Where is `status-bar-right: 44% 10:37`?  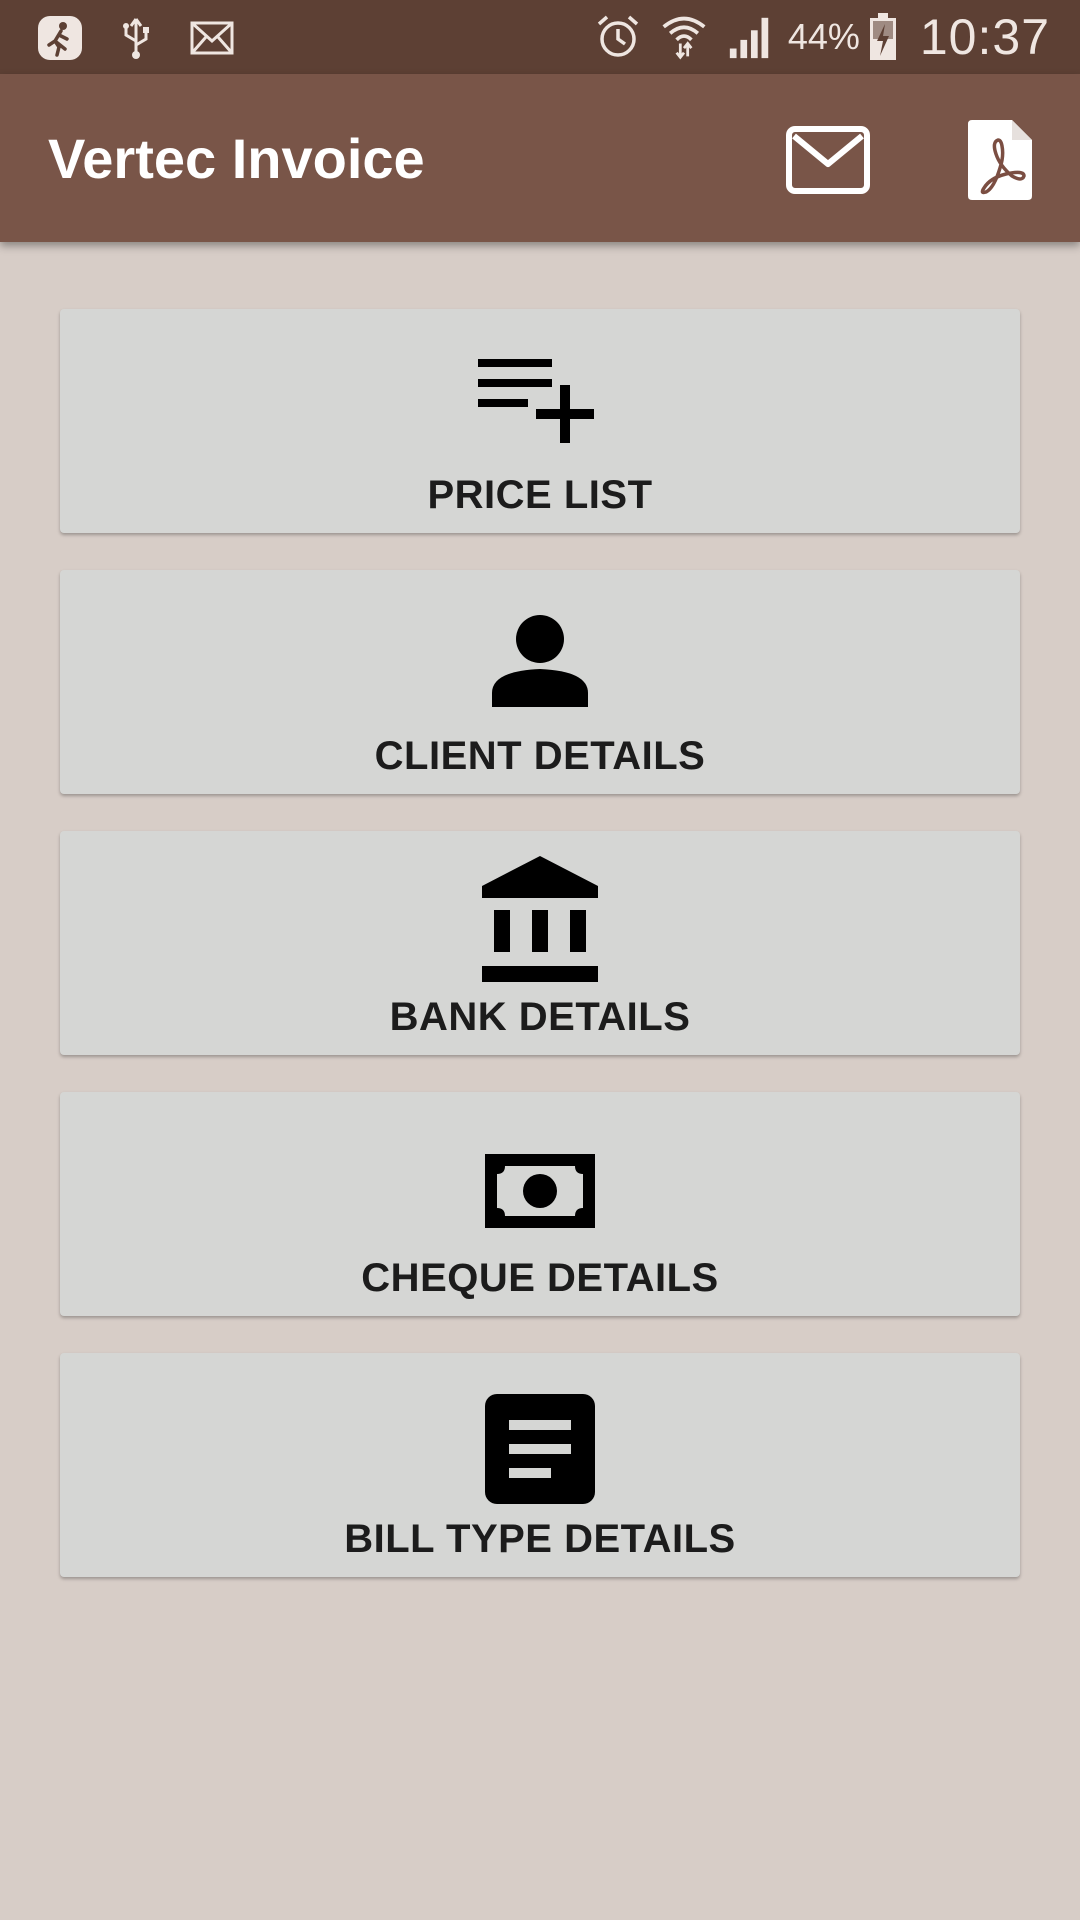 status-bar-right: 44% 10:37 is located at coordinates (822, 37).